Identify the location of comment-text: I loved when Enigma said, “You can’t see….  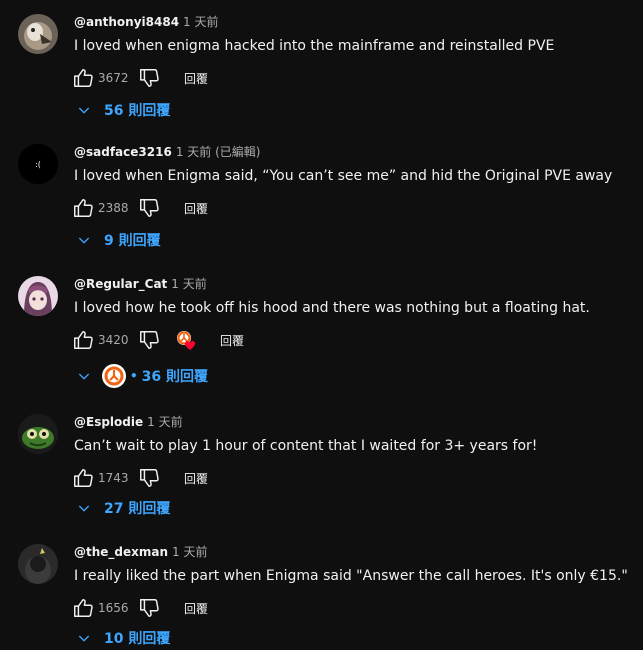
(343, 176).